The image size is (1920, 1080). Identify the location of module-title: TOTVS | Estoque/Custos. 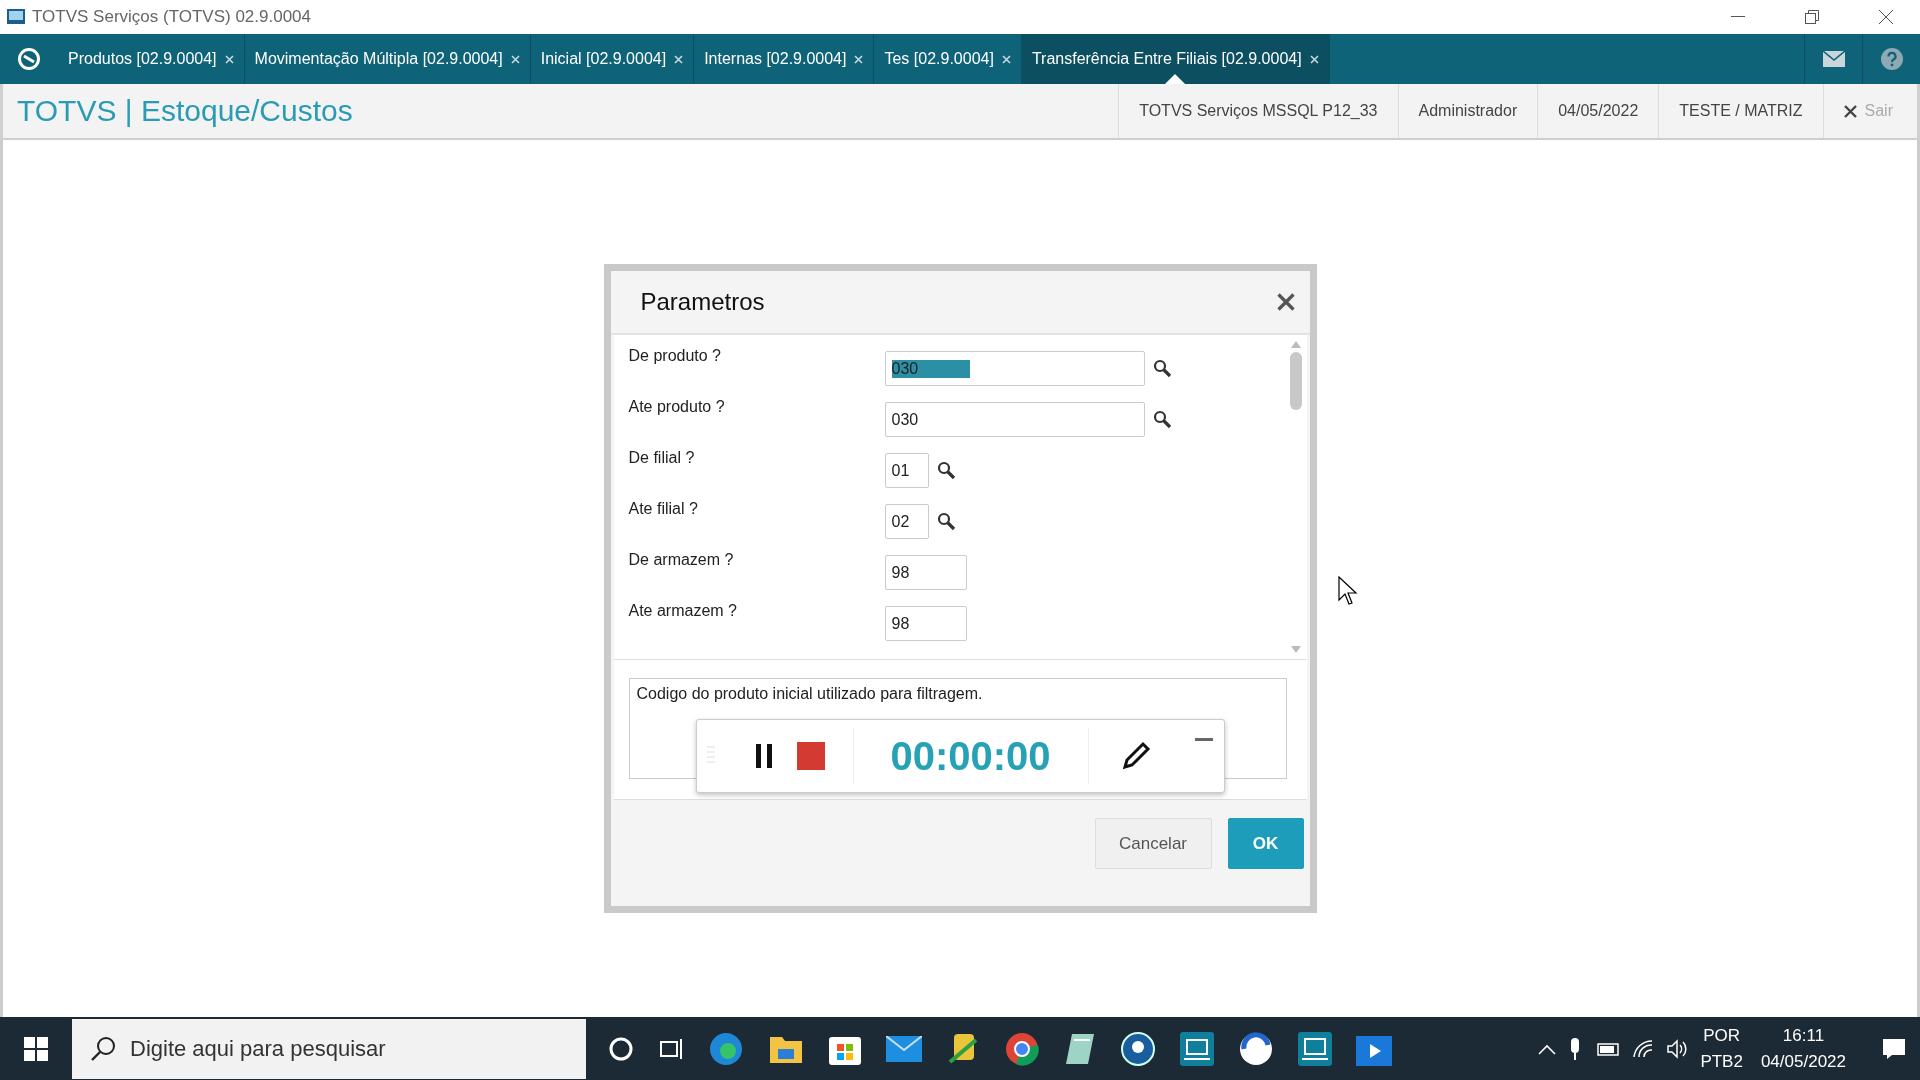
(185, 111).